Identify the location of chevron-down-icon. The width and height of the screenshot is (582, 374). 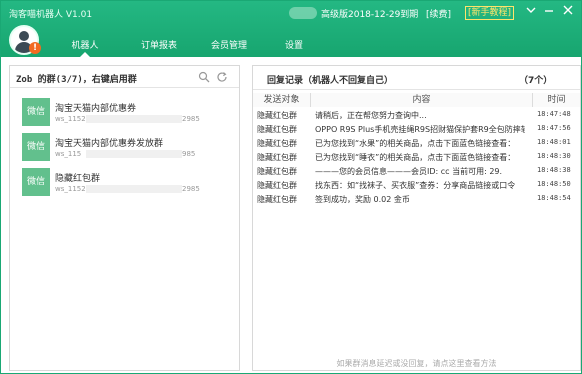
(531, 12).